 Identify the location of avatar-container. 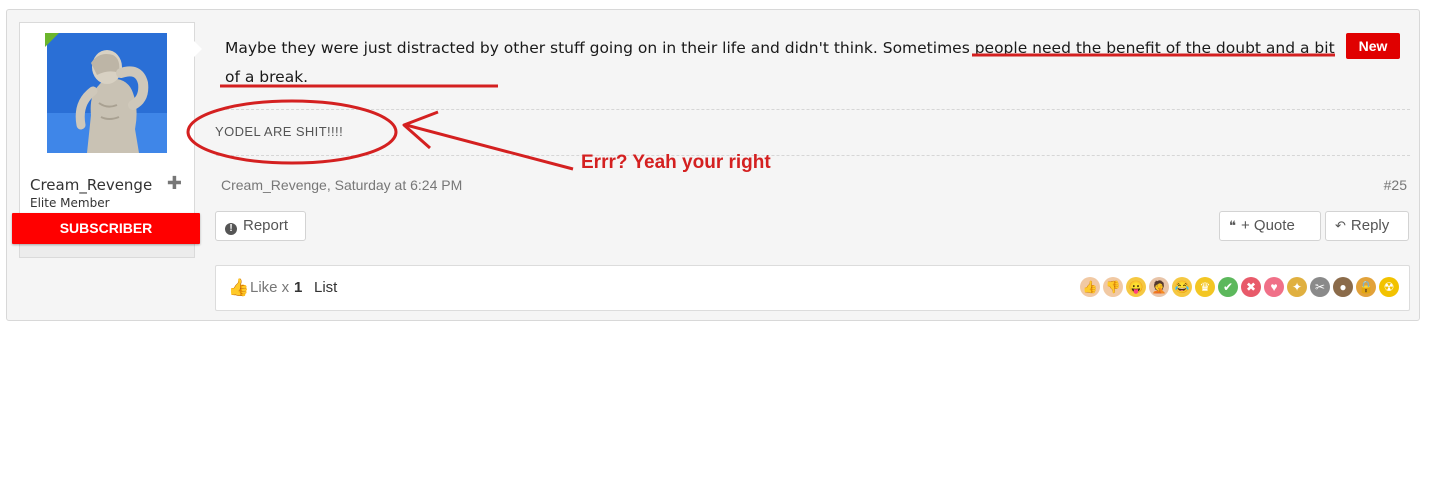
(111, 93).